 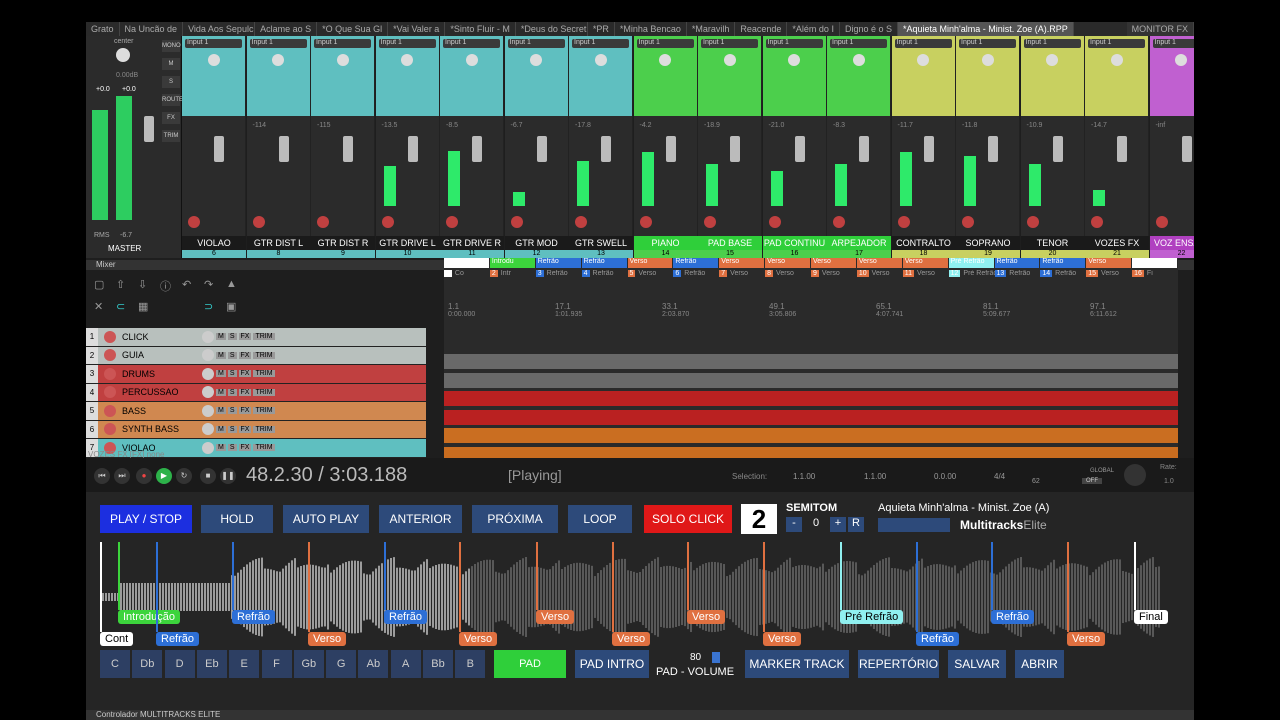 What do you see at coordinates (1160, 29) in the screenshot?
I see `project-tab: MONITOR FX` at bounding box center [1160, 29].